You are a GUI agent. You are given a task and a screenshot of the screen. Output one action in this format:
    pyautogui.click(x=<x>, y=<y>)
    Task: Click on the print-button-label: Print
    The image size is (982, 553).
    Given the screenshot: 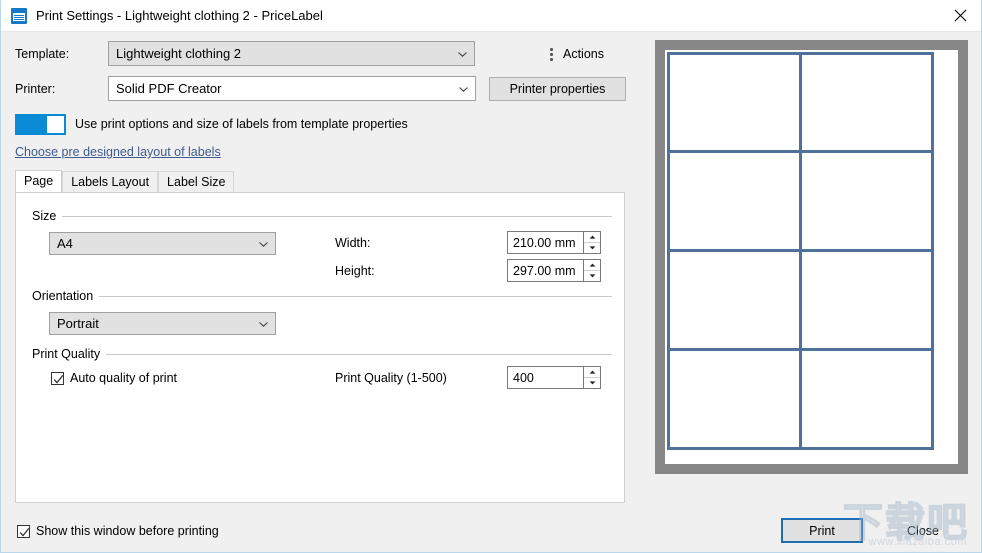 What is the action you would take?
    pyautogui.click(x=822, y=530)
    